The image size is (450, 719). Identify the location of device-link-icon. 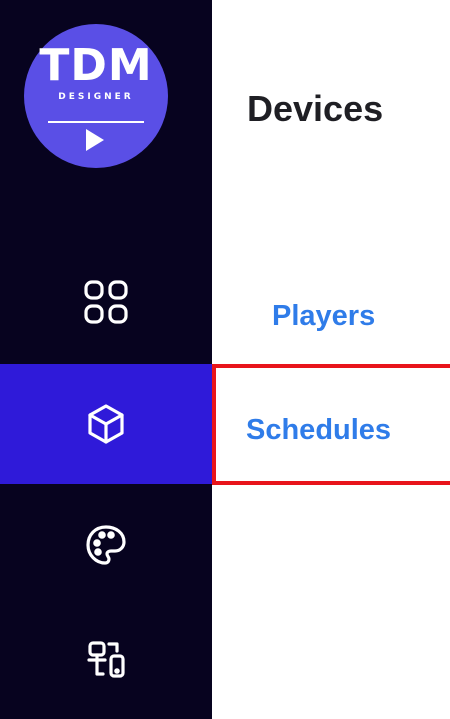
(106, 659).